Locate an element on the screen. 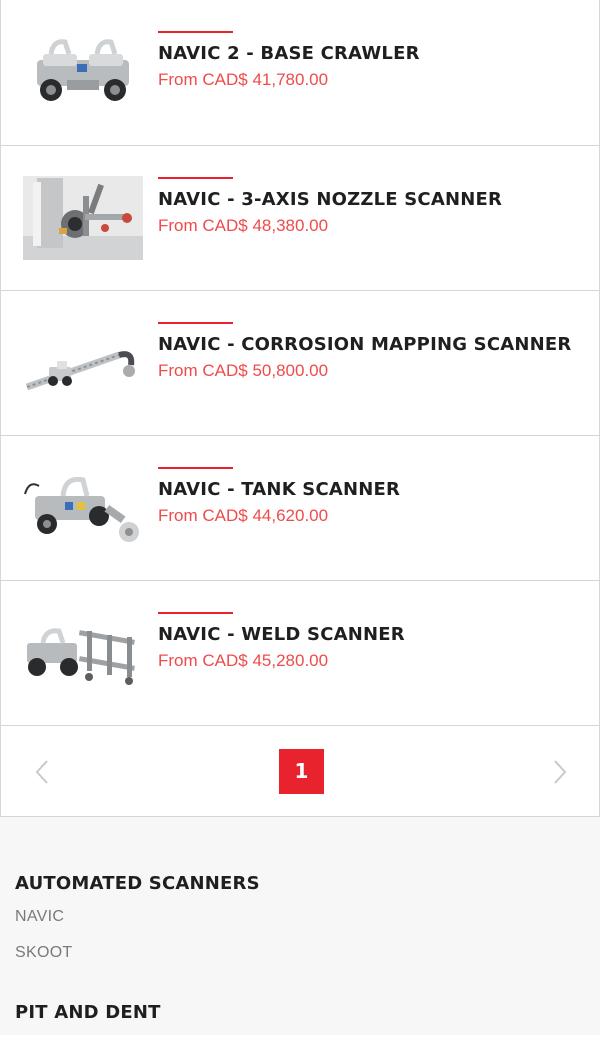  product-price: From CAD$ 48,380.00 is located at coordinates (243, 225).